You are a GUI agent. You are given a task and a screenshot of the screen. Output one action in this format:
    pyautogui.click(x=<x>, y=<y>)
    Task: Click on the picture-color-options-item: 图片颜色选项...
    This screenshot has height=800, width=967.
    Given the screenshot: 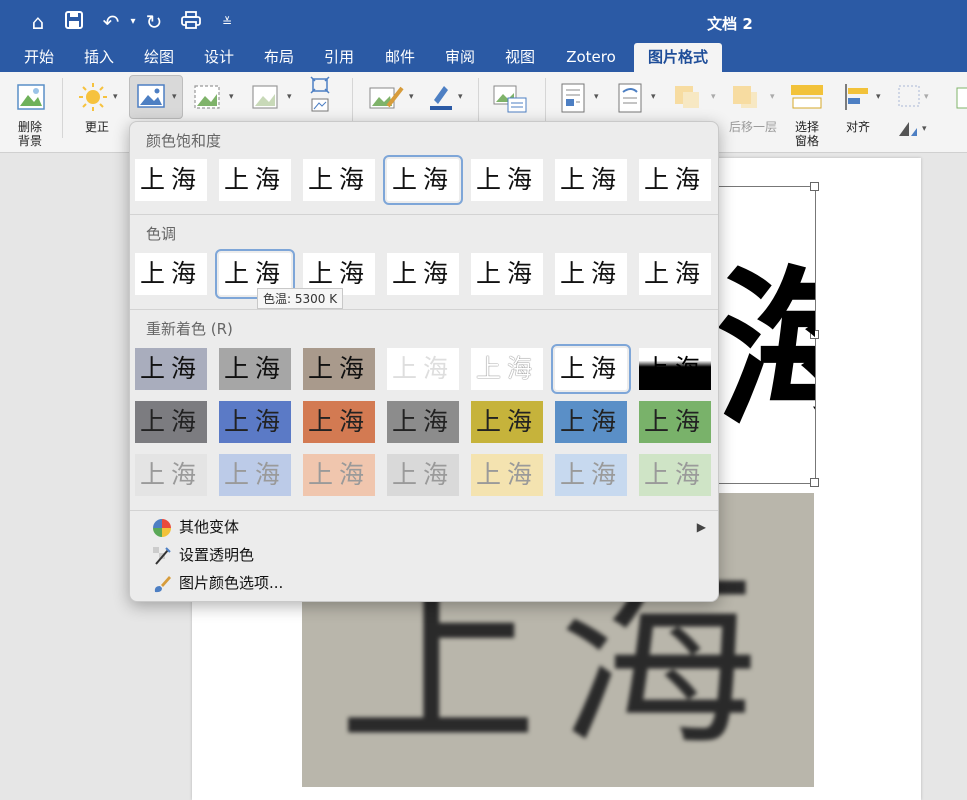 What is the action you would take?
    pyautogui.click(x=217, y=583)
    